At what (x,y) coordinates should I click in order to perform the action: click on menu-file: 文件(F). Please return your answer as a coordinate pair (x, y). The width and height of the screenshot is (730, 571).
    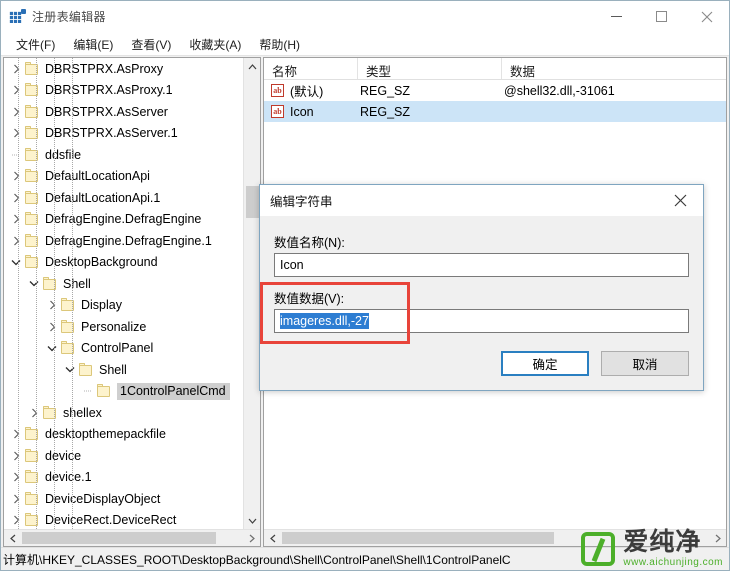
    Looking at the image, I should click on (35, 44).